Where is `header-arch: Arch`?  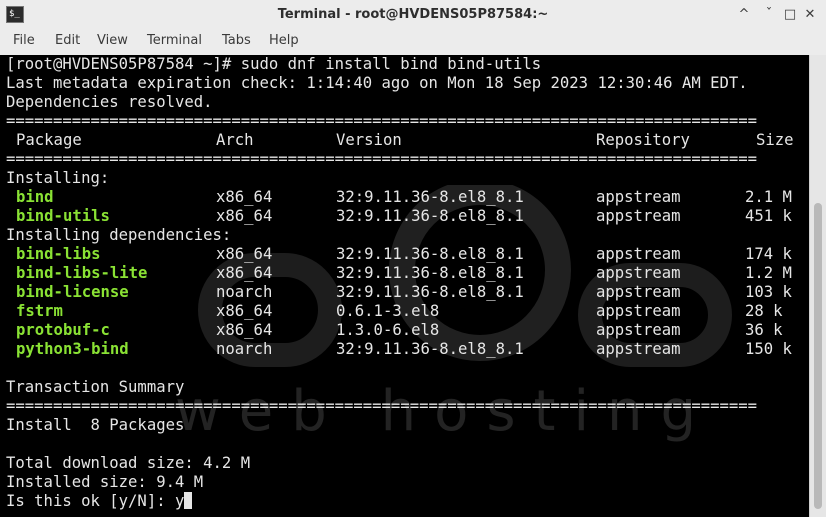
header-arch: Arch is located at coordinates (235, 140).